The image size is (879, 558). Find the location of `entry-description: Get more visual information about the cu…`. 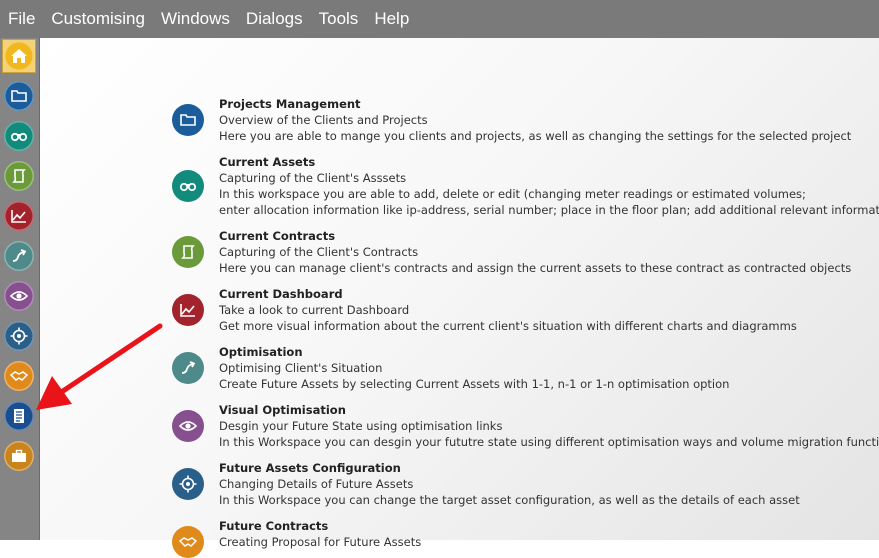

entry-description: Get more visual information about the cu… is located at coordinates (508, 326).